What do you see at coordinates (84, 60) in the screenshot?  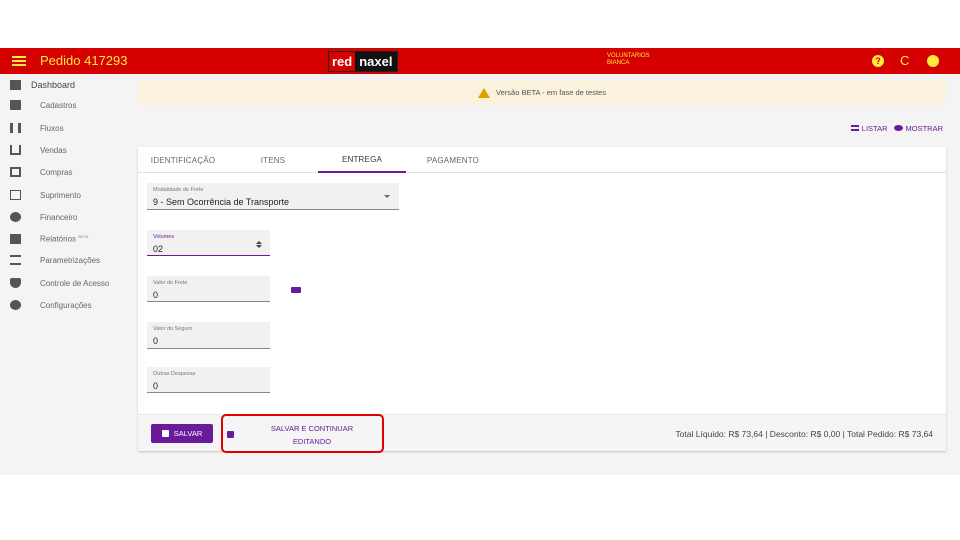 I see `page-title: Pedido 417293` at bounding box center [84, 60].